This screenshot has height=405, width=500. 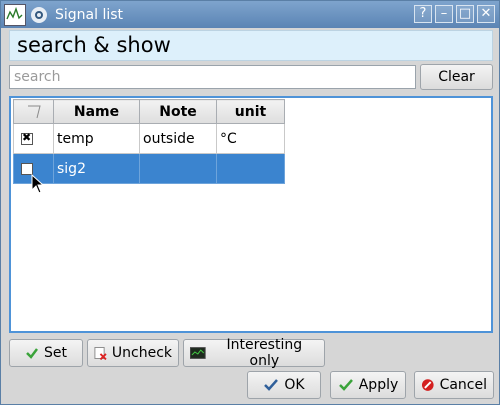 I want to click on maximize-button: □, so click(x=465, y=14).